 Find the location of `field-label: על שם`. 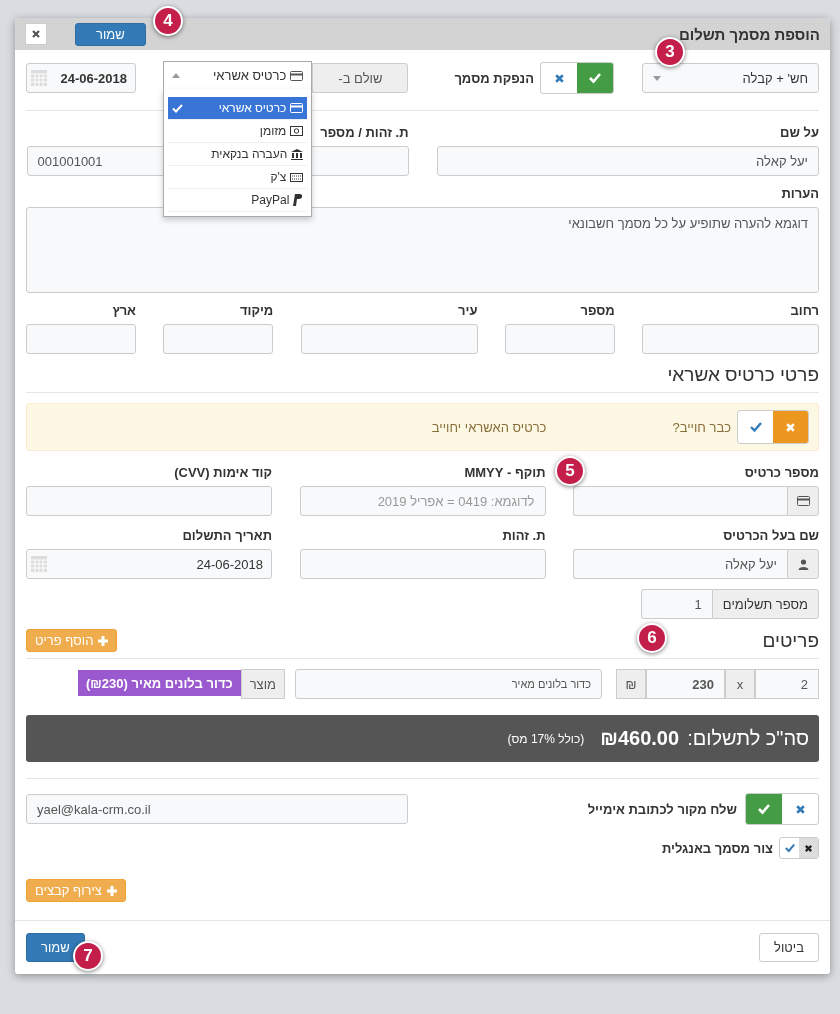

field-label: על שם is located at coordinates (799, 132).